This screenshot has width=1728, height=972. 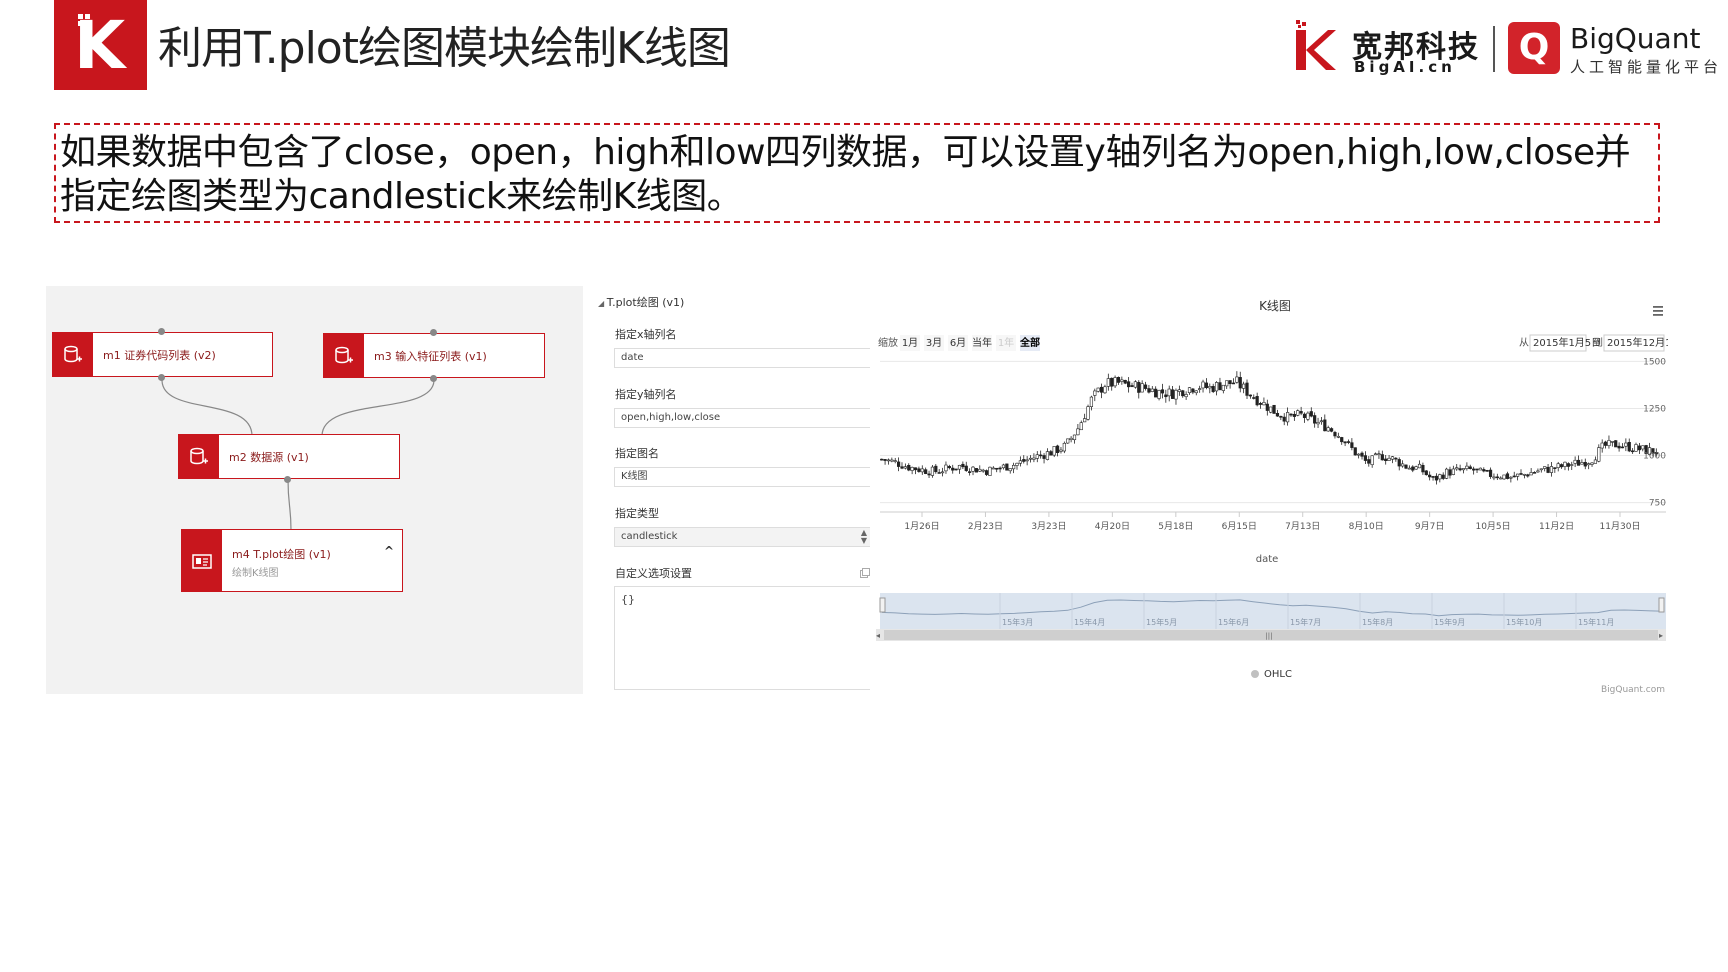 I want to click on scrollbar-grip-icon: |||, so click(x=1268, y=636).